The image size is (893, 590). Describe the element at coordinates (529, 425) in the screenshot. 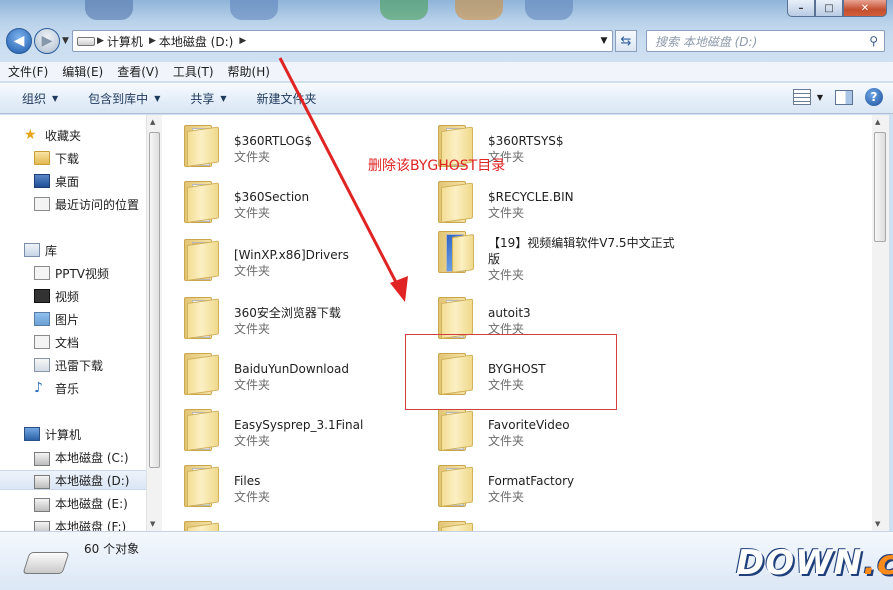

I see `file-name: FavoriteVideo` at that location.